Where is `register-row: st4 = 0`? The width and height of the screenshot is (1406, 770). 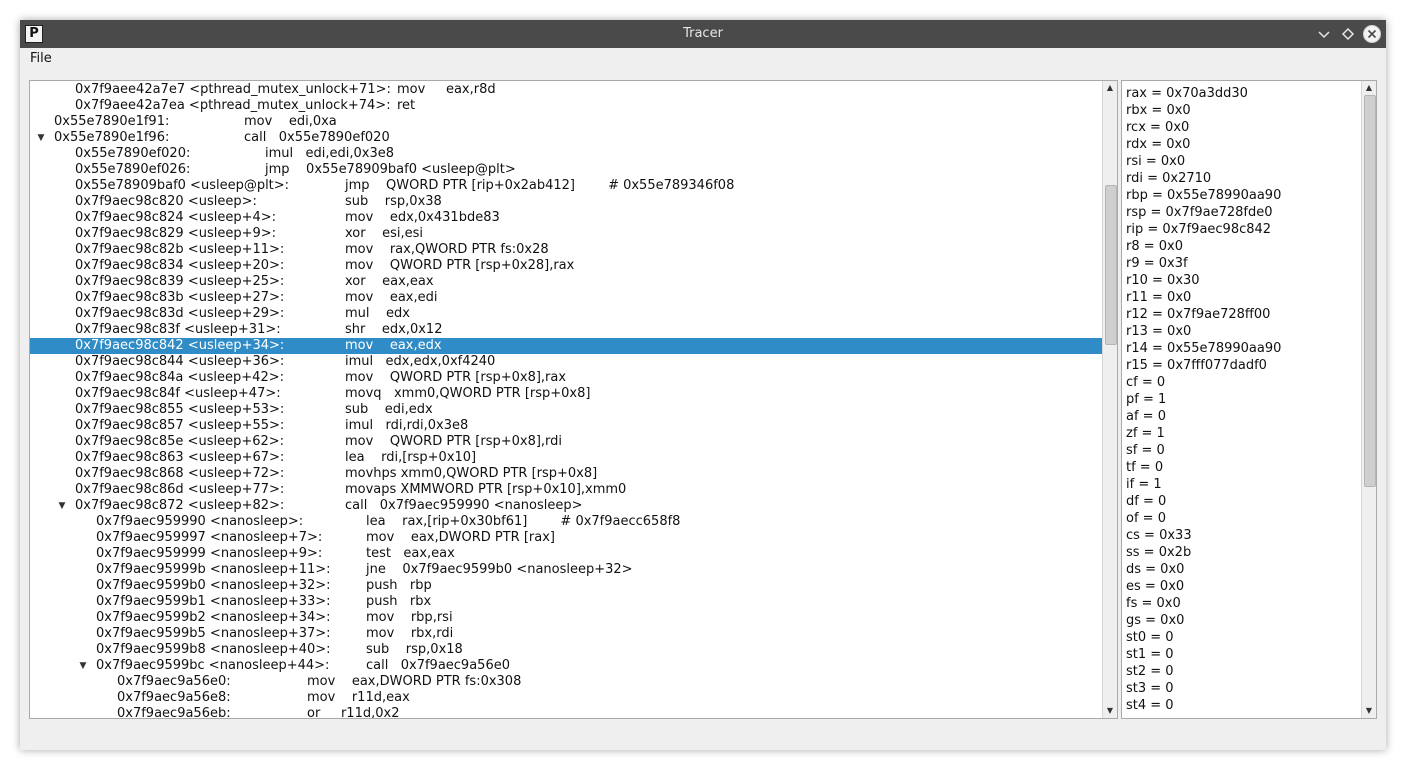 register-row: st4 = 0 is located at coordinates (1150, 705).